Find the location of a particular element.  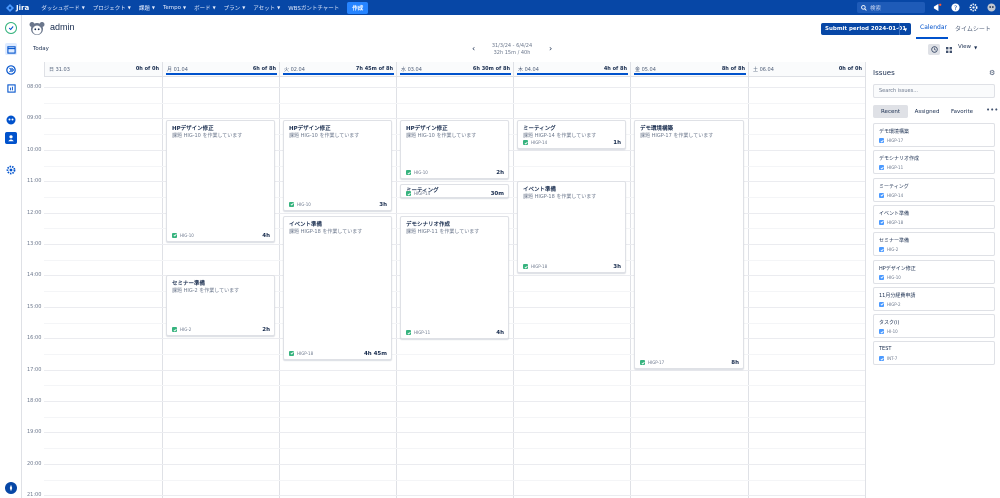

issue-card: ミーティング HIGP-14 is located at coordinates (934, 189).